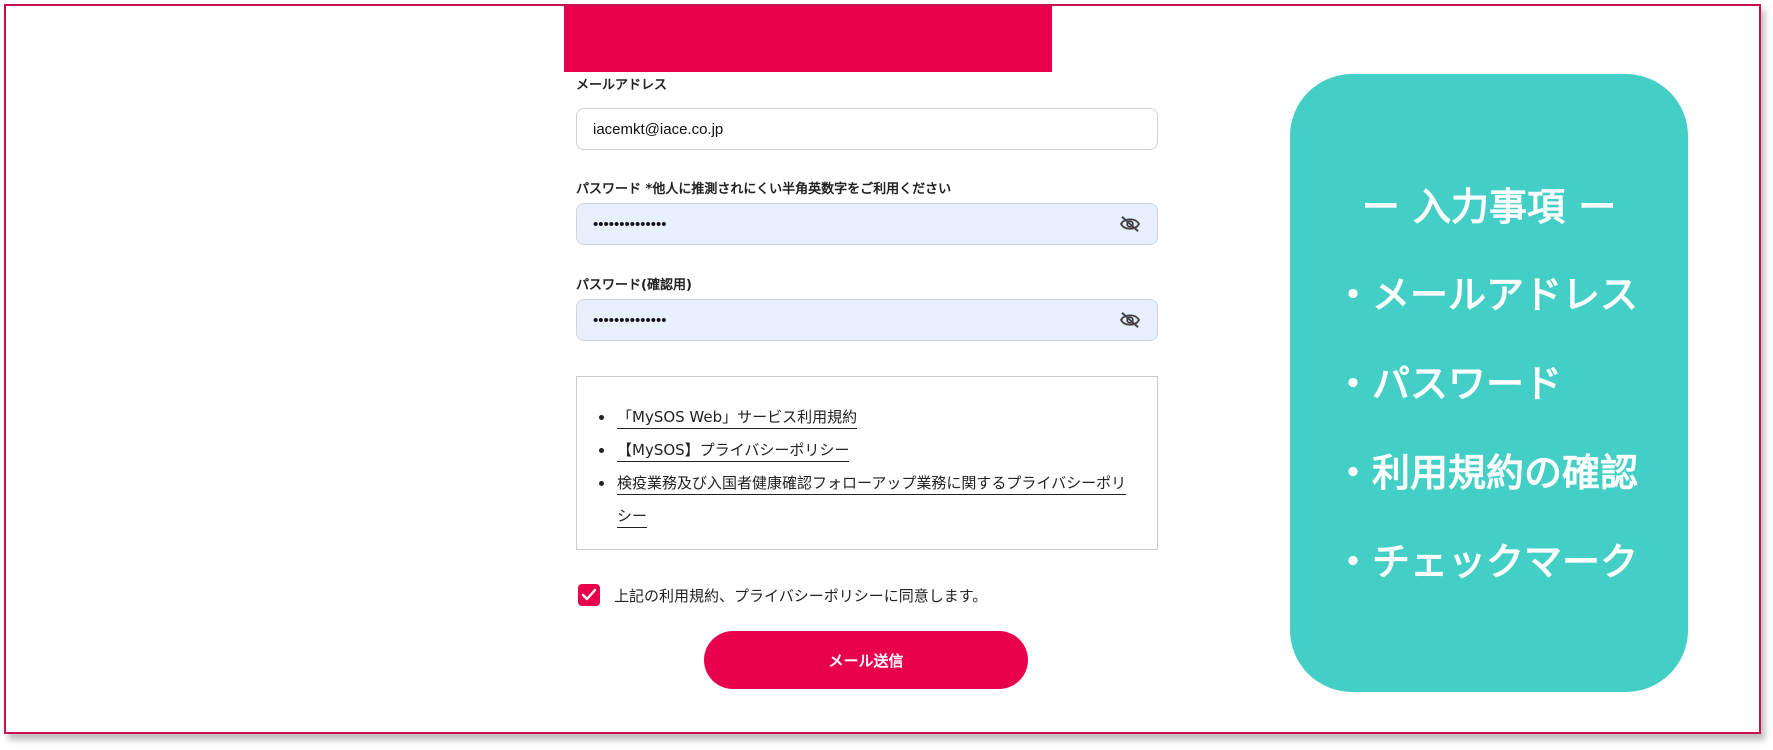 This screenshot has height=750, width=1773. I want to click on list-item: 【MySOS】プライバシーポリシー, so click(876, 450).